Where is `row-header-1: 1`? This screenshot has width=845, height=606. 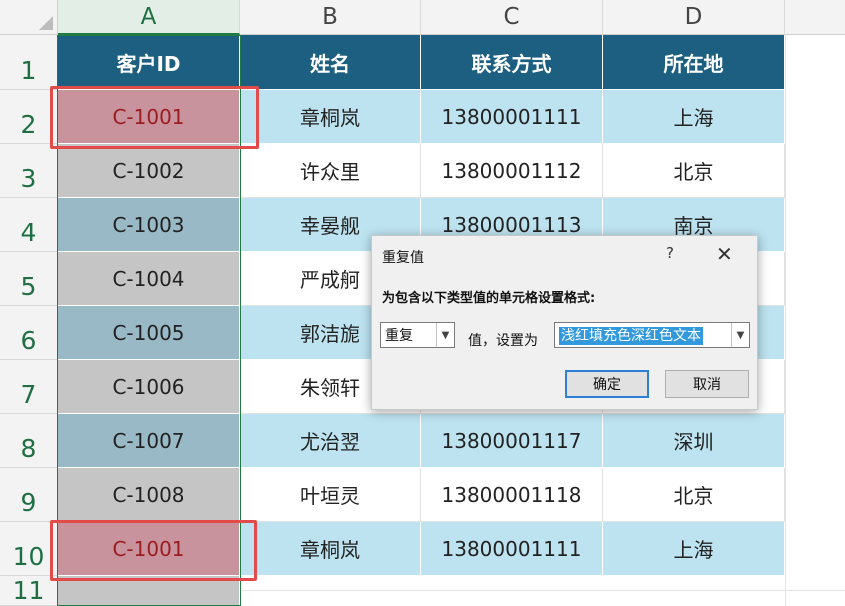 row-header-1: 1 is located at coordinates (29, 62).